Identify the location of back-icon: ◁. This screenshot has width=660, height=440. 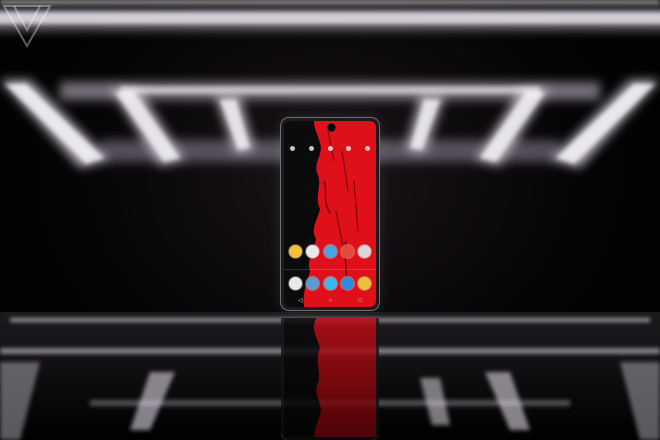
(300, 301).